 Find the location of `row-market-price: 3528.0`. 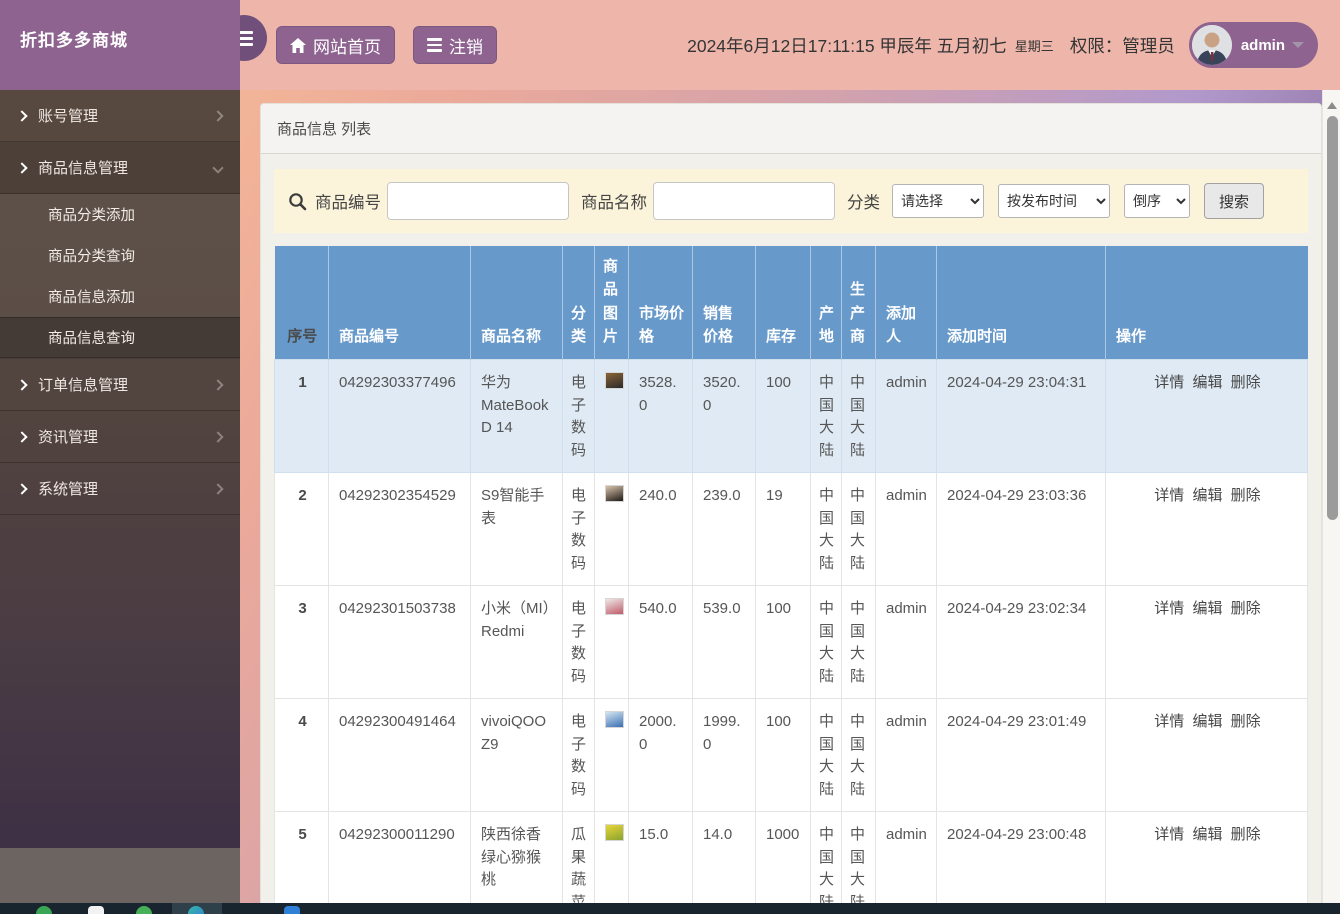

row-market-price: 3528.0 is located at coordinates (660, 416).